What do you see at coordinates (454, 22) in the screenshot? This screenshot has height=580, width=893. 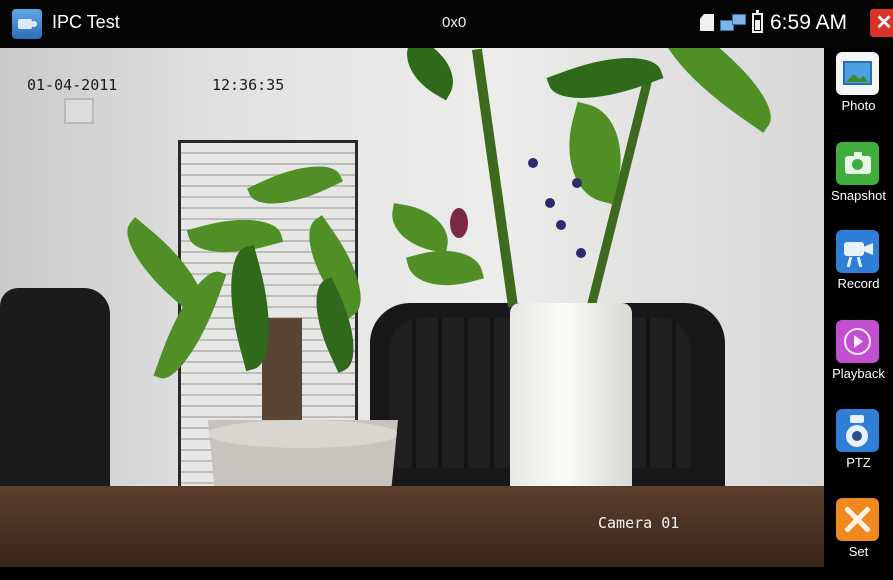 I see `resolution-readout: 0x0` at bounding box center [454, 22].